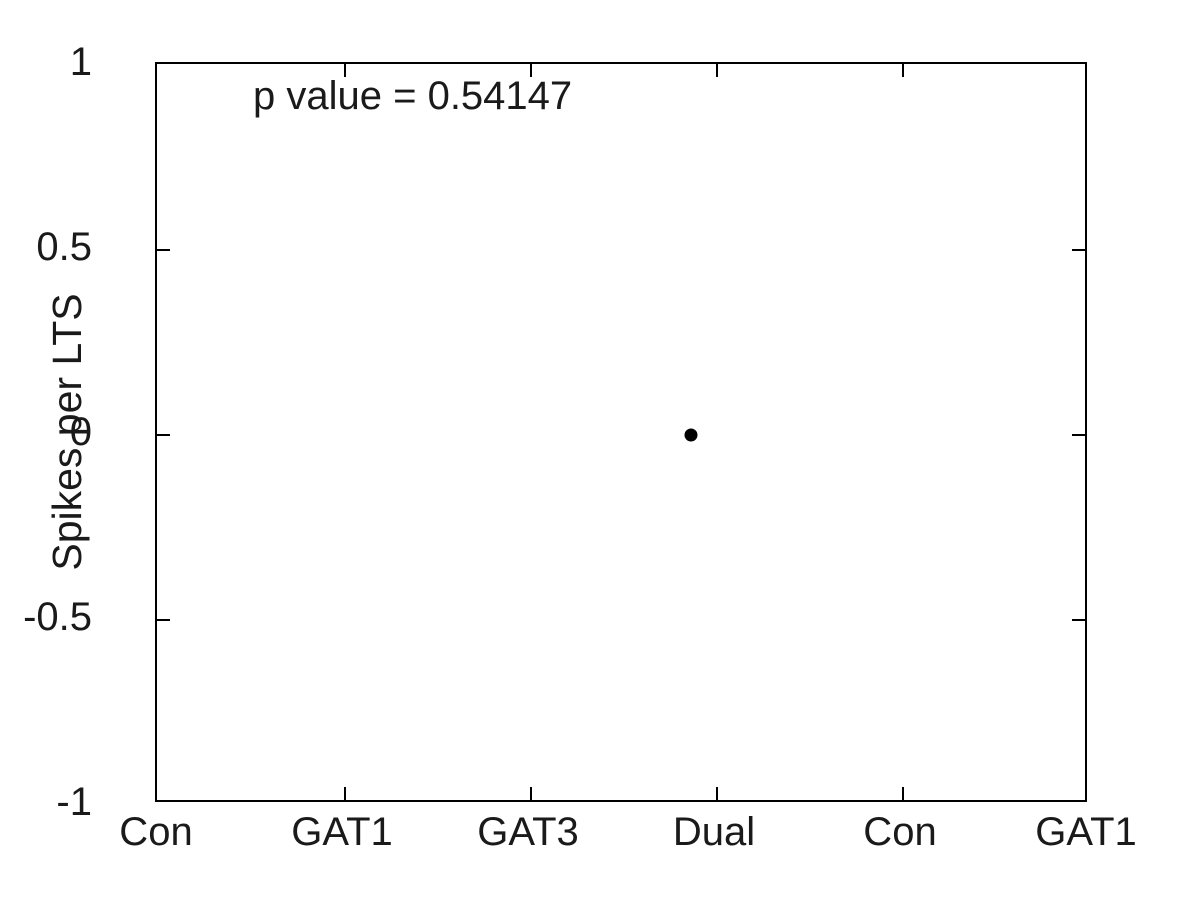  Describe the element at coordinates (691, 435) in the screenshot. I see `data-point-dual` at that location.